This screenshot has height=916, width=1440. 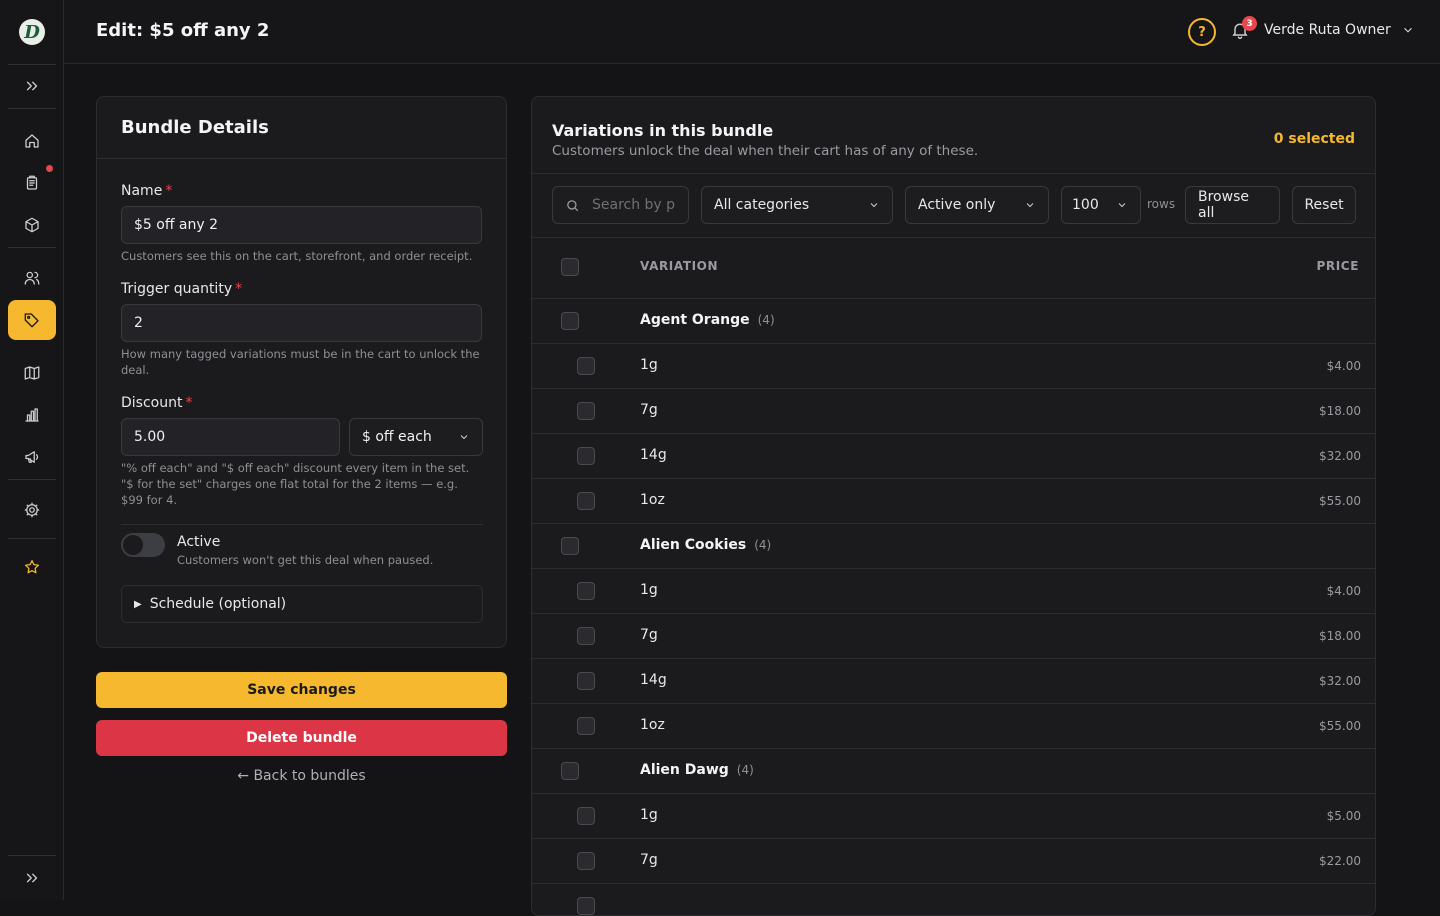 What do you see at coordinates (953, 770) in the screenshot?
I see `product-group-row: Alien Dawg (4)` at bounding box center [953, 770].